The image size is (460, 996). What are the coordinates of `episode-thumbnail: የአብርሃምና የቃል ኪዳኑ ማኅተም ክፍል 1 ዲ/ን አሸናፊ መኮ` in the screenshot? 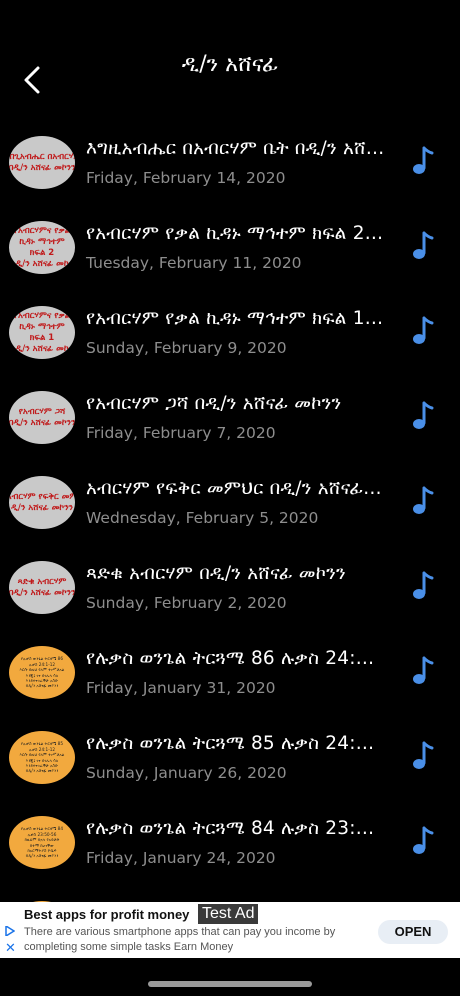 It's located at (42, 332).